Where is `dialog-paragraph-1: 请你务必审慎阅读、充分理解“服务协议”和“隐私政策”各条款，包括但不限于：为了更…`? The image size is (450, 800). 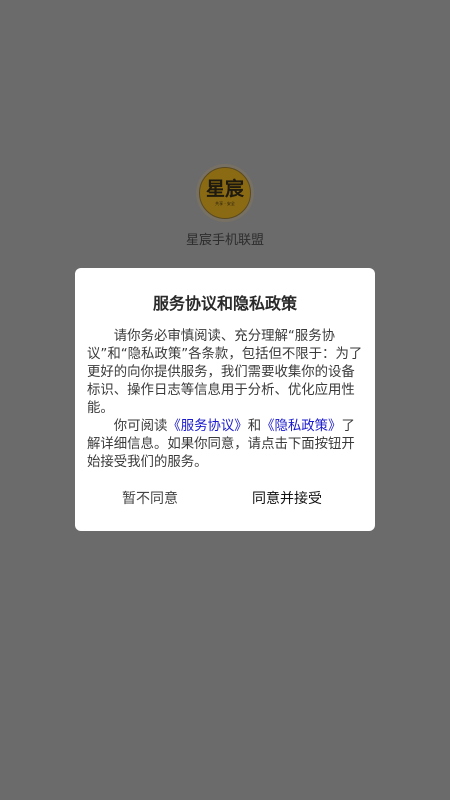 dialog-paragraph-1: 请你务必审慎阅读、充分理解“服务协议”和“隐私政策”各条款，包括但不限于：为了更… is located at coordinates (225, 372).